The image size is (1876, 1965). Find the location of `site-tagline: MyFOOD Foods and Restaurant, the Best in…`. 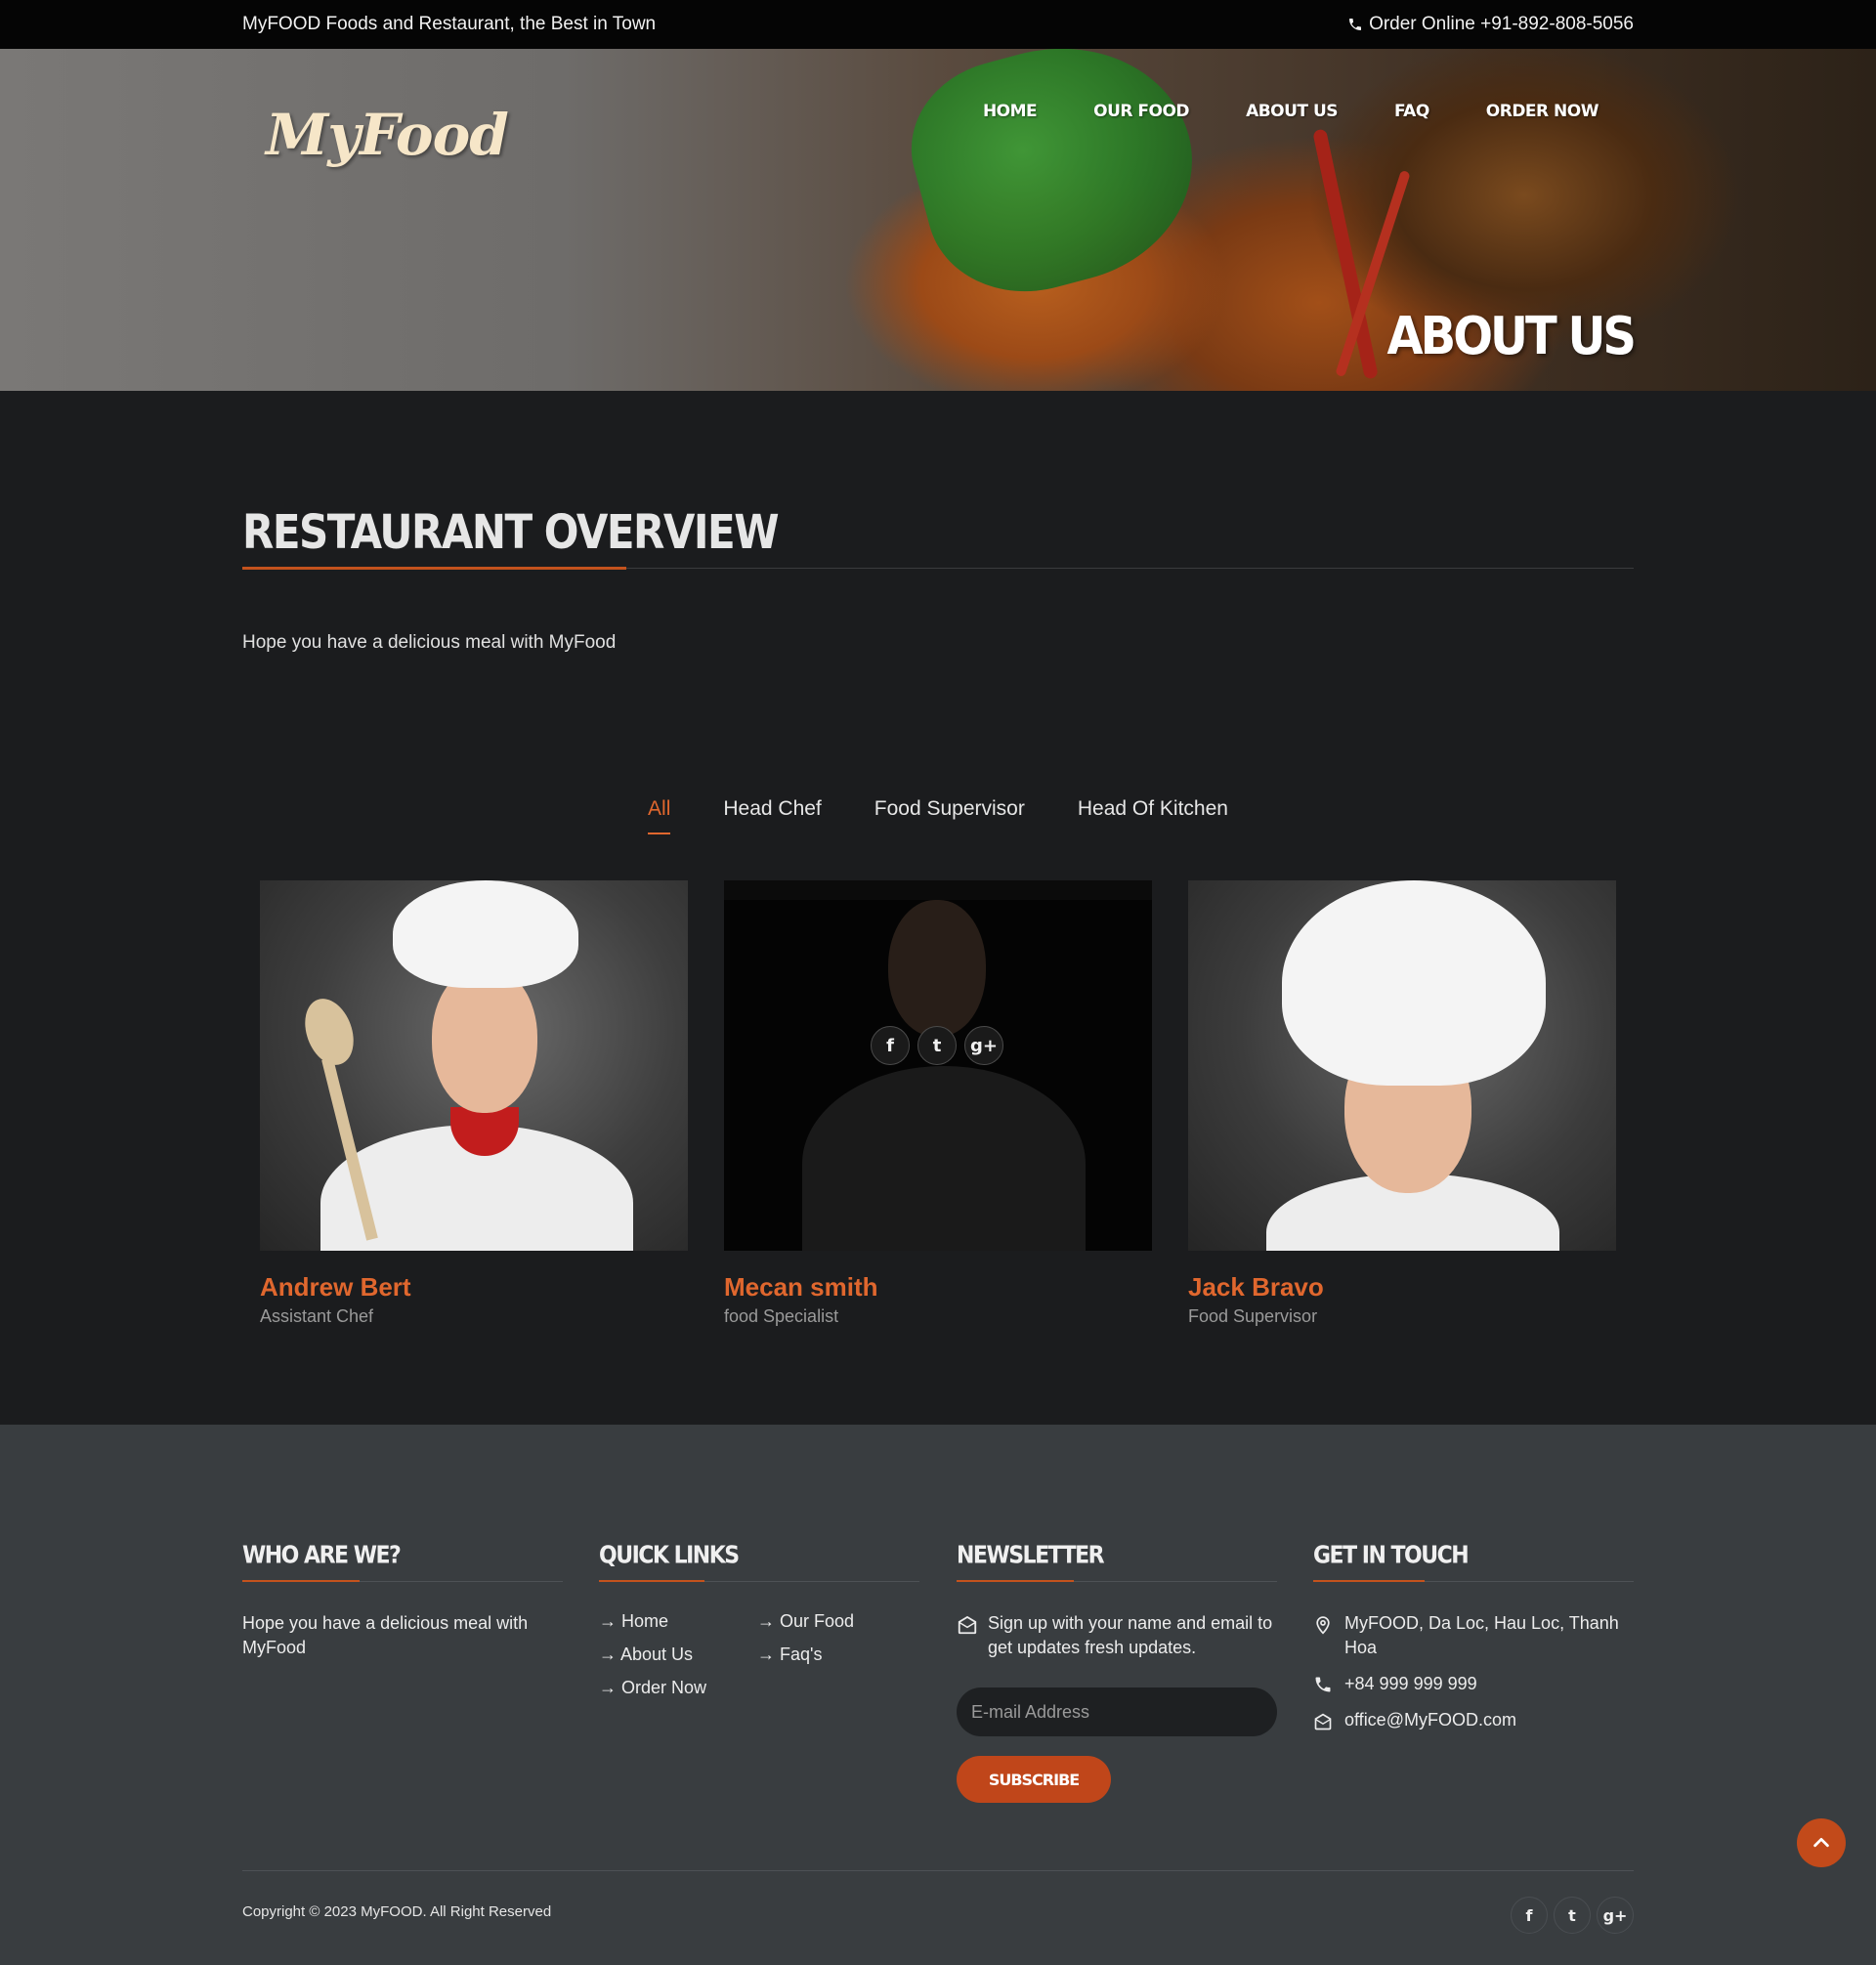

site-tagline: MyFOOD Foods and Restaurant, the Best in… is located at coordinates (449, 24).